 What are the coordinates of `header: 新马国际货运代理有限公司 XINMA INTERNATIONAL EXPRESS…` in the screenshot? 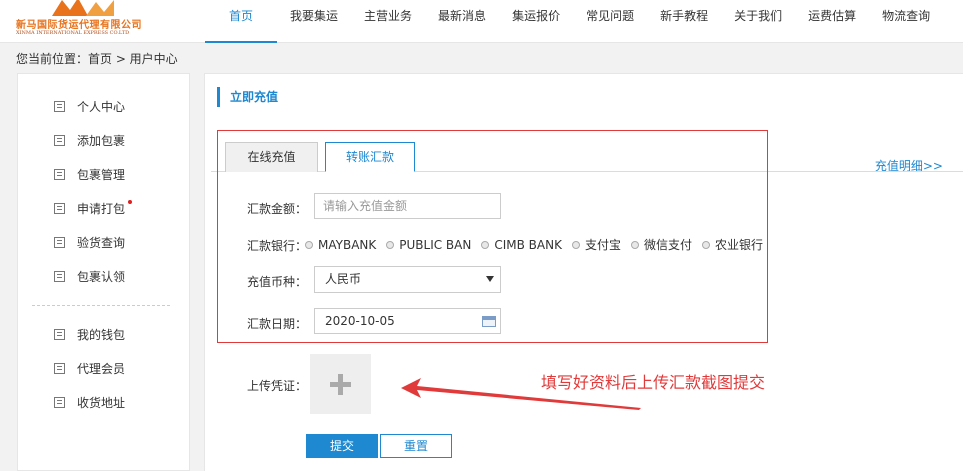 It's located at (481, 21).